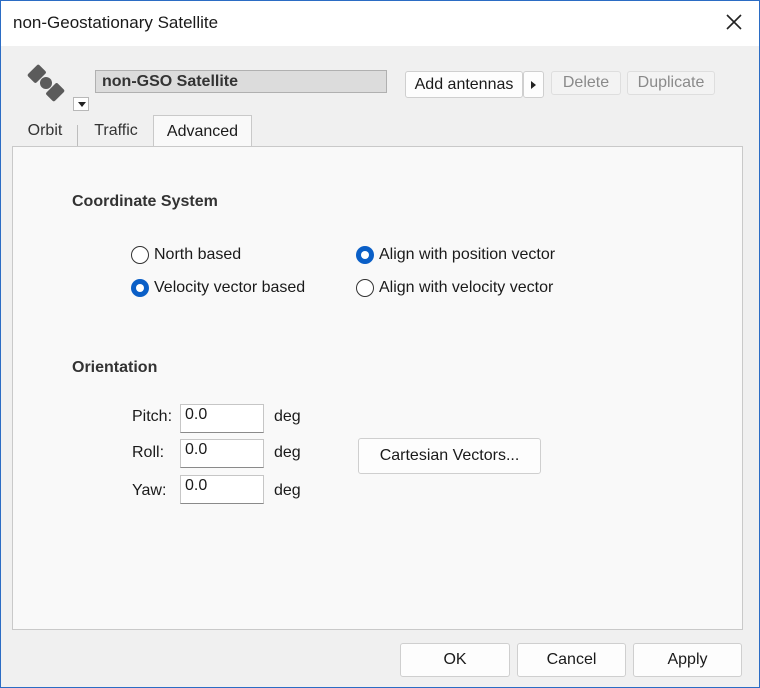 The width and height of the screenshot is (760, 688). I want to click on satellite-name-field: non-GSO Satellite, so click(241, 81).